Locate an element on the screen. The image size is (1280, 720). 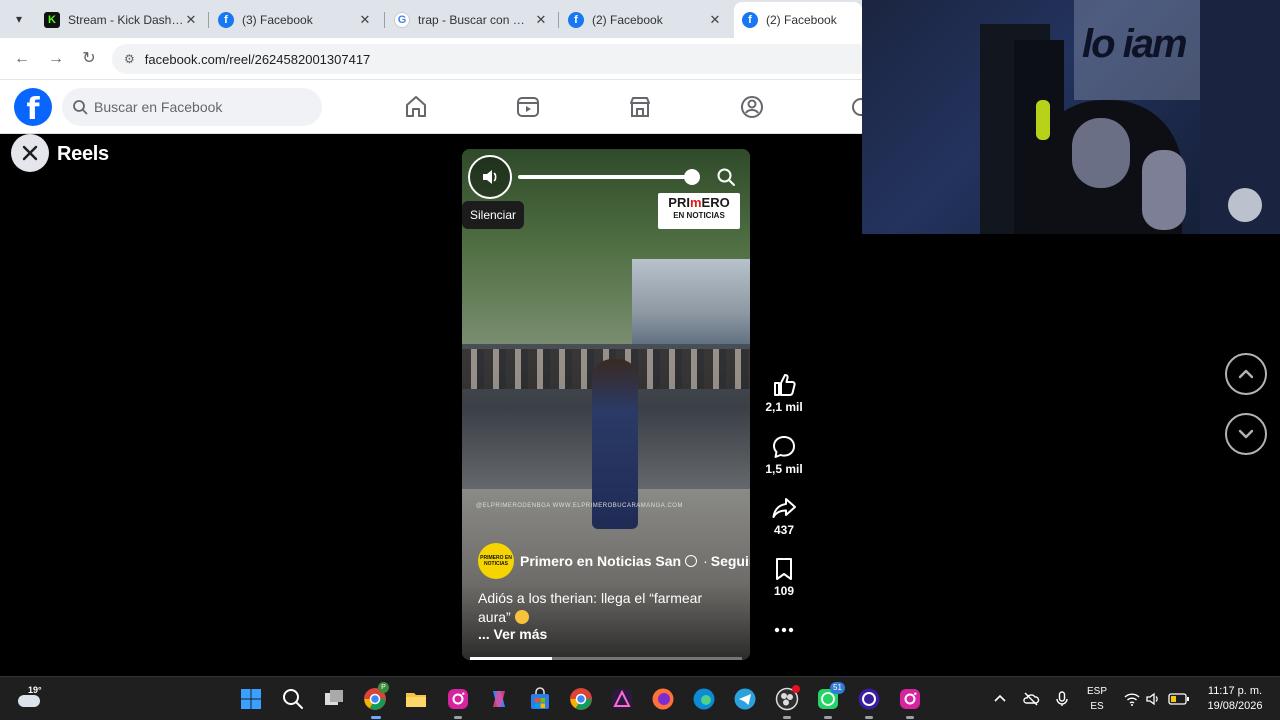
clock: 11:17 p. m. 19/08/2026 is located at coordinates (1235, 699).